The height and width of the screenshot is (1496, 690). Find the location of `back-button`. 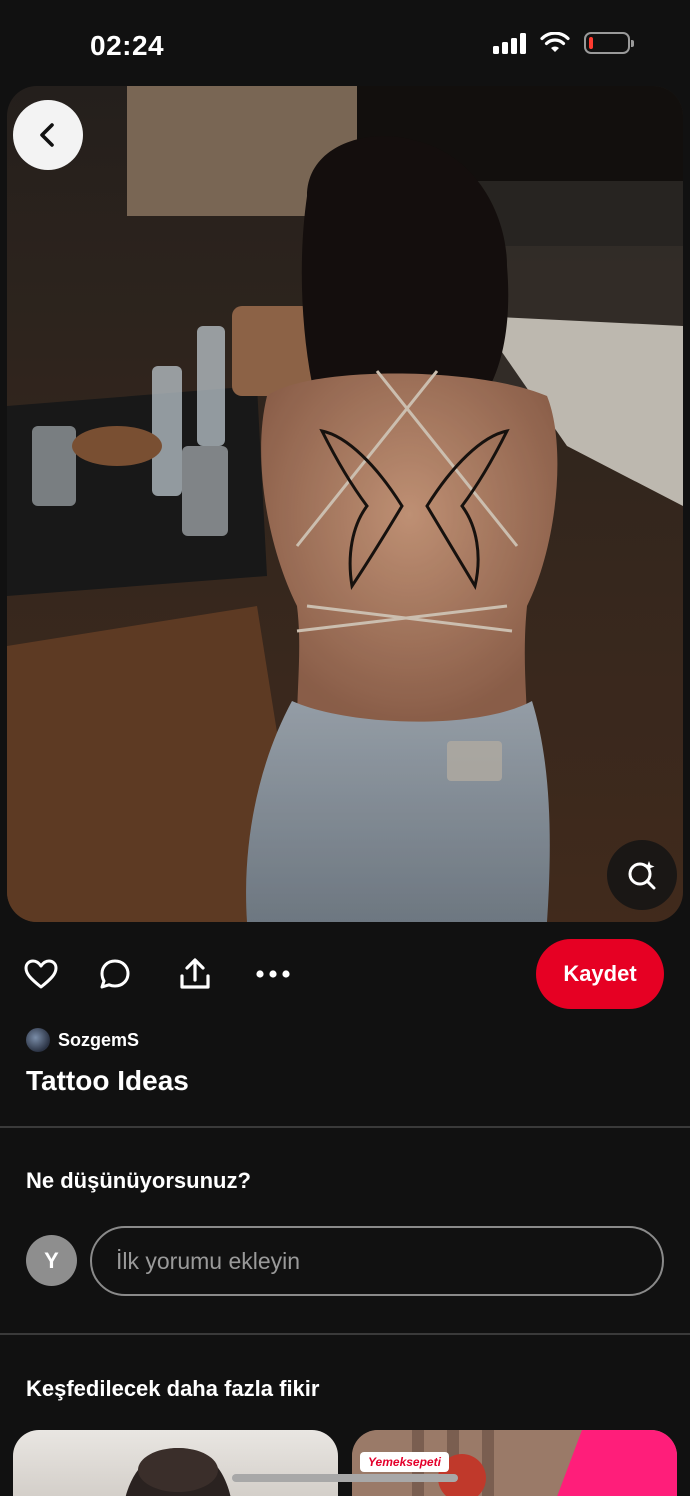

back-button is located at coordinates (48, 135).